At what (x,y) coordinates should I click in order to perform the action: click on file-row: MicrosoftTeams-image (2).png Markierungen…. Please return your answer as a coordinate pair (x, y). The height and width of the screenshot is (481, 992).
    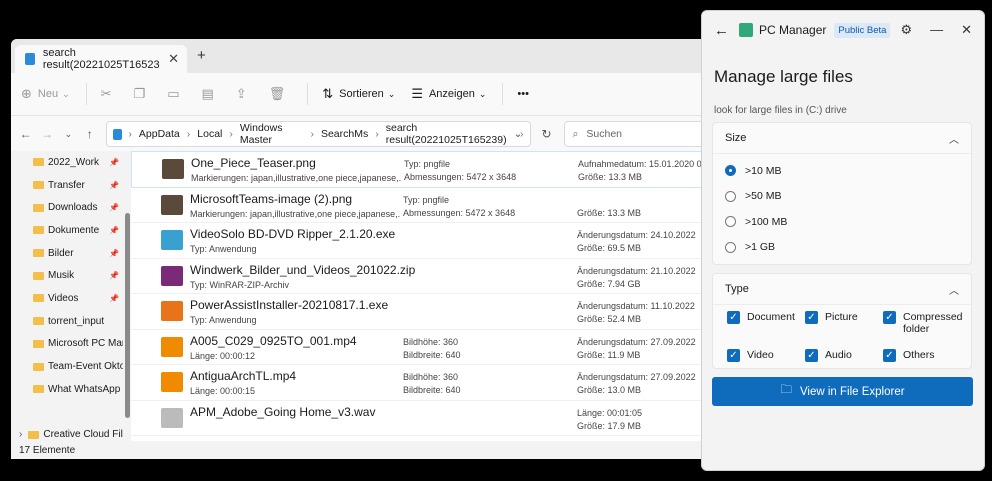
    Looking at the image, I should click on (421, 205).